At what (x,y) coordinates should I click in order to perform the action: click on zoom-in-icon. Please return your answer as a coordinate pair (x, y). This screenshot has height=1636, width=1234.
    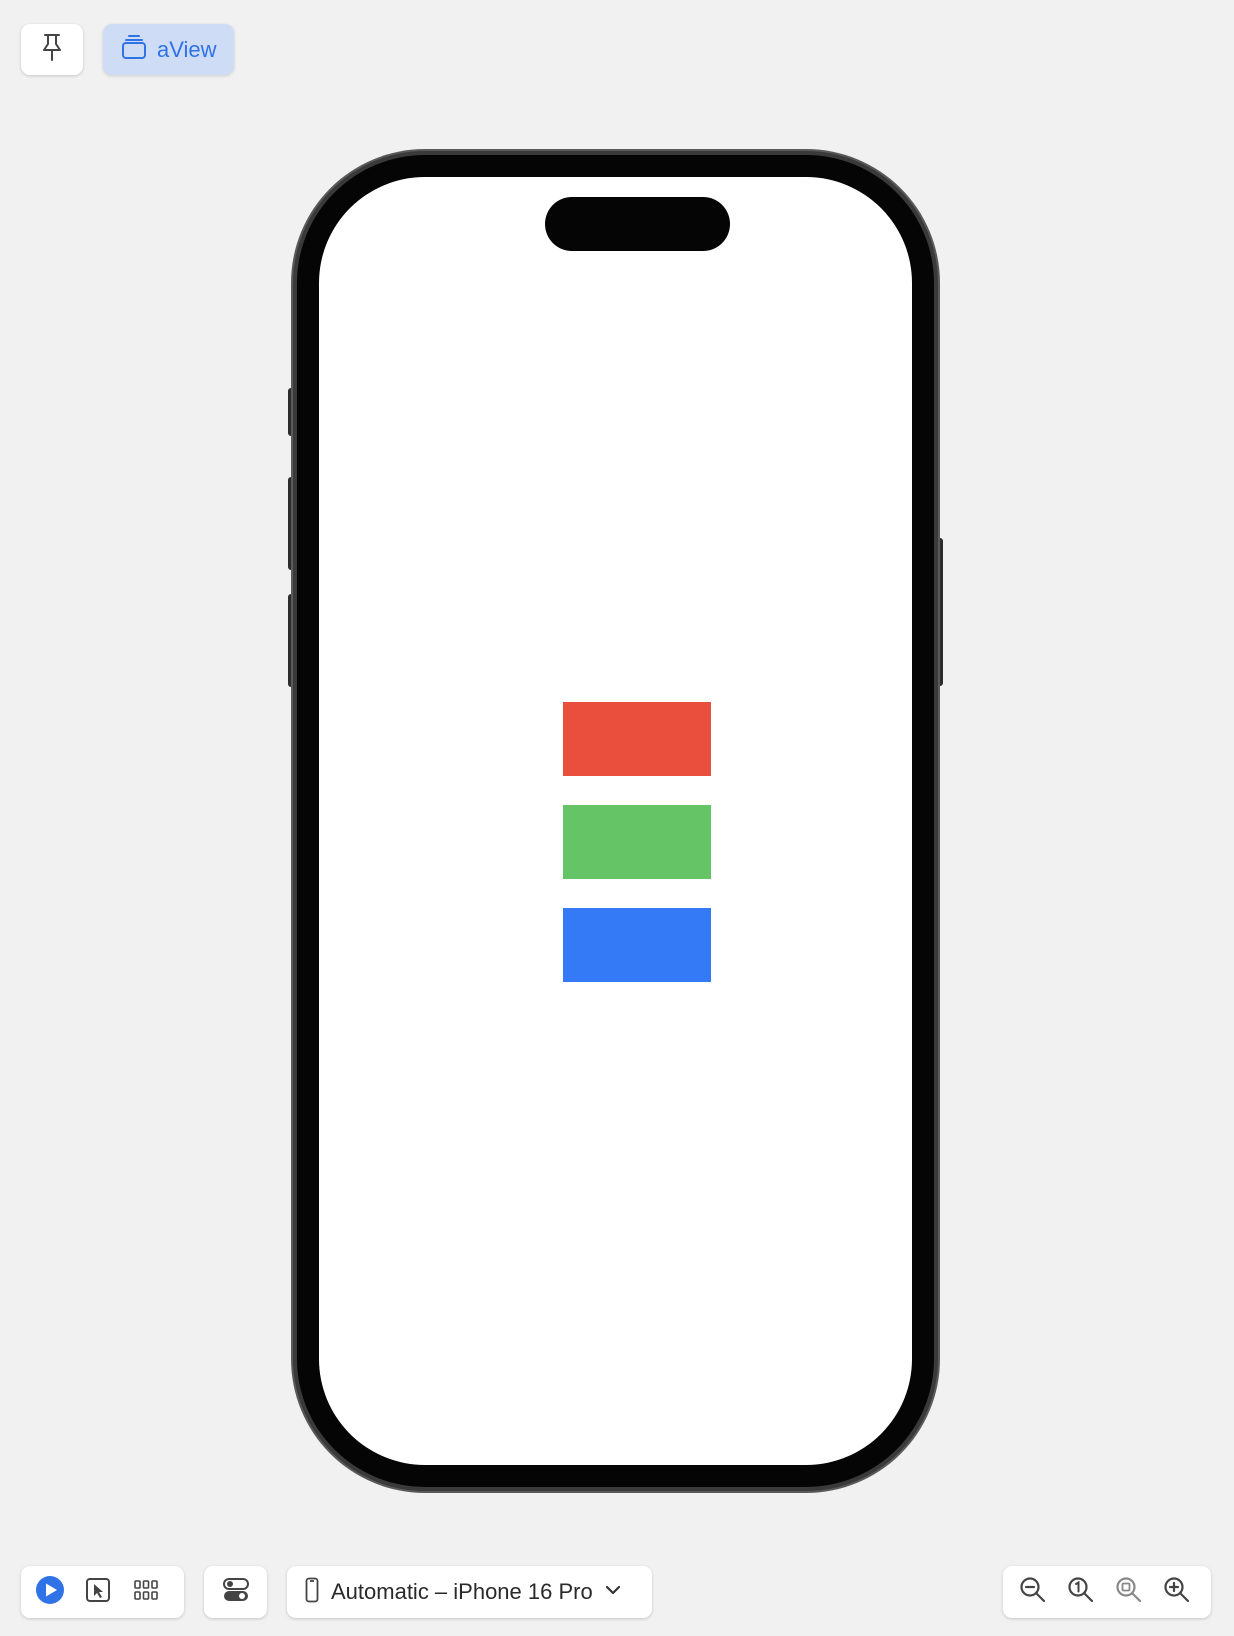
    Looking at the image, I should click on (1177, 1592).